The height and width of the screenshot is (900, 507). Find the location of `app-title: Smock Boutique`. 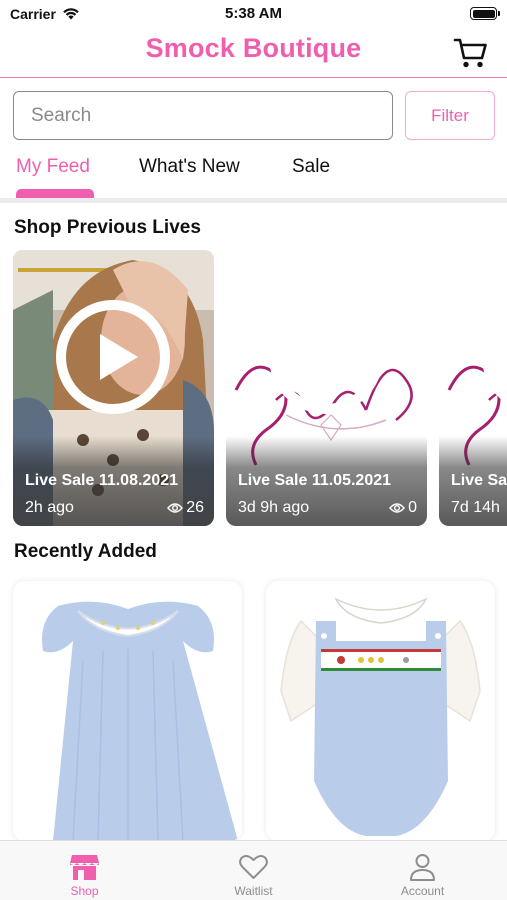

app-title: Smock Boutique is located at coordinates (253, 48).